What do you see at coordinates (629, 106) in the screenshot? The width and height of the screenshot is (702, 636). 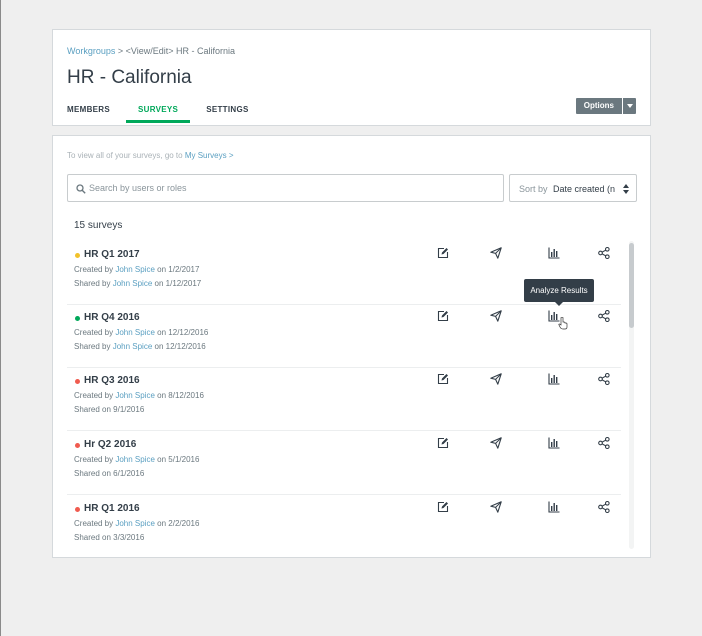 I see `options-dropdown-toggle` at bounding box center [629, 106].